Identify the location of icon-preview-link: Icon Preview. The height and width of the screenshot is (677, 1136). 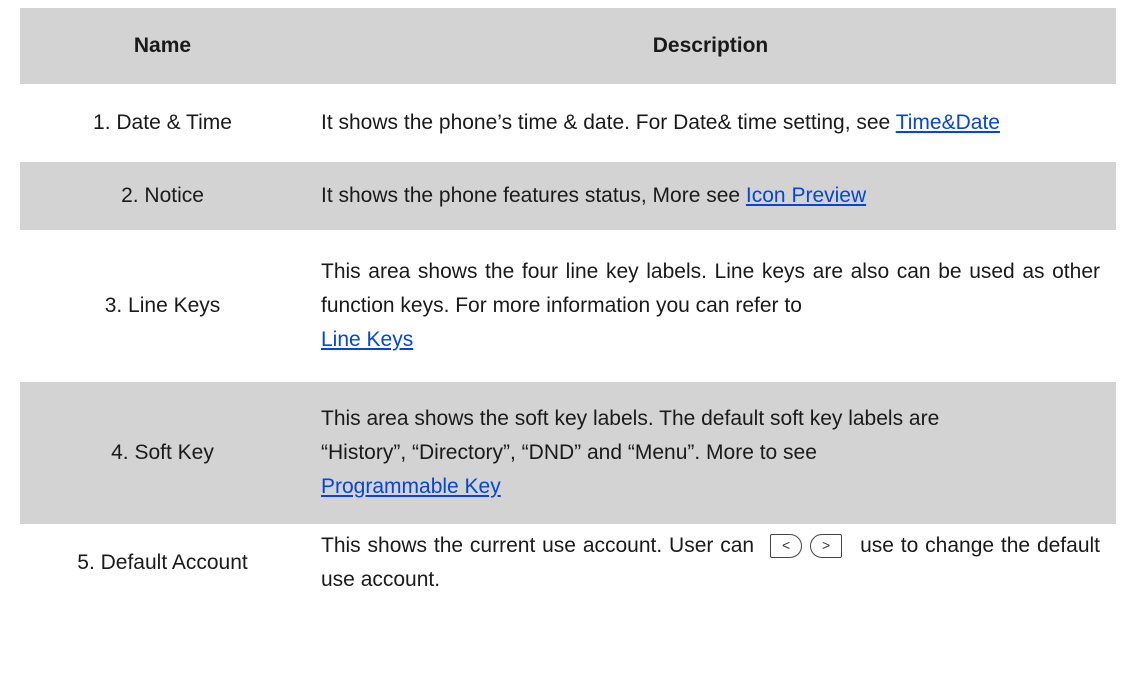
(806, 195).